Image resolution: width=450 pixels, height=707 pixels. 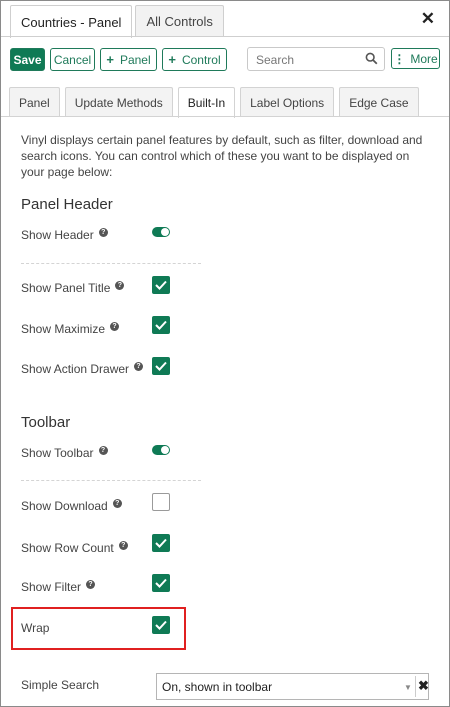 What do you see at coordinates (371, 58) in the screenshot?
I see `search-icon` at bounding box center [371, 58].